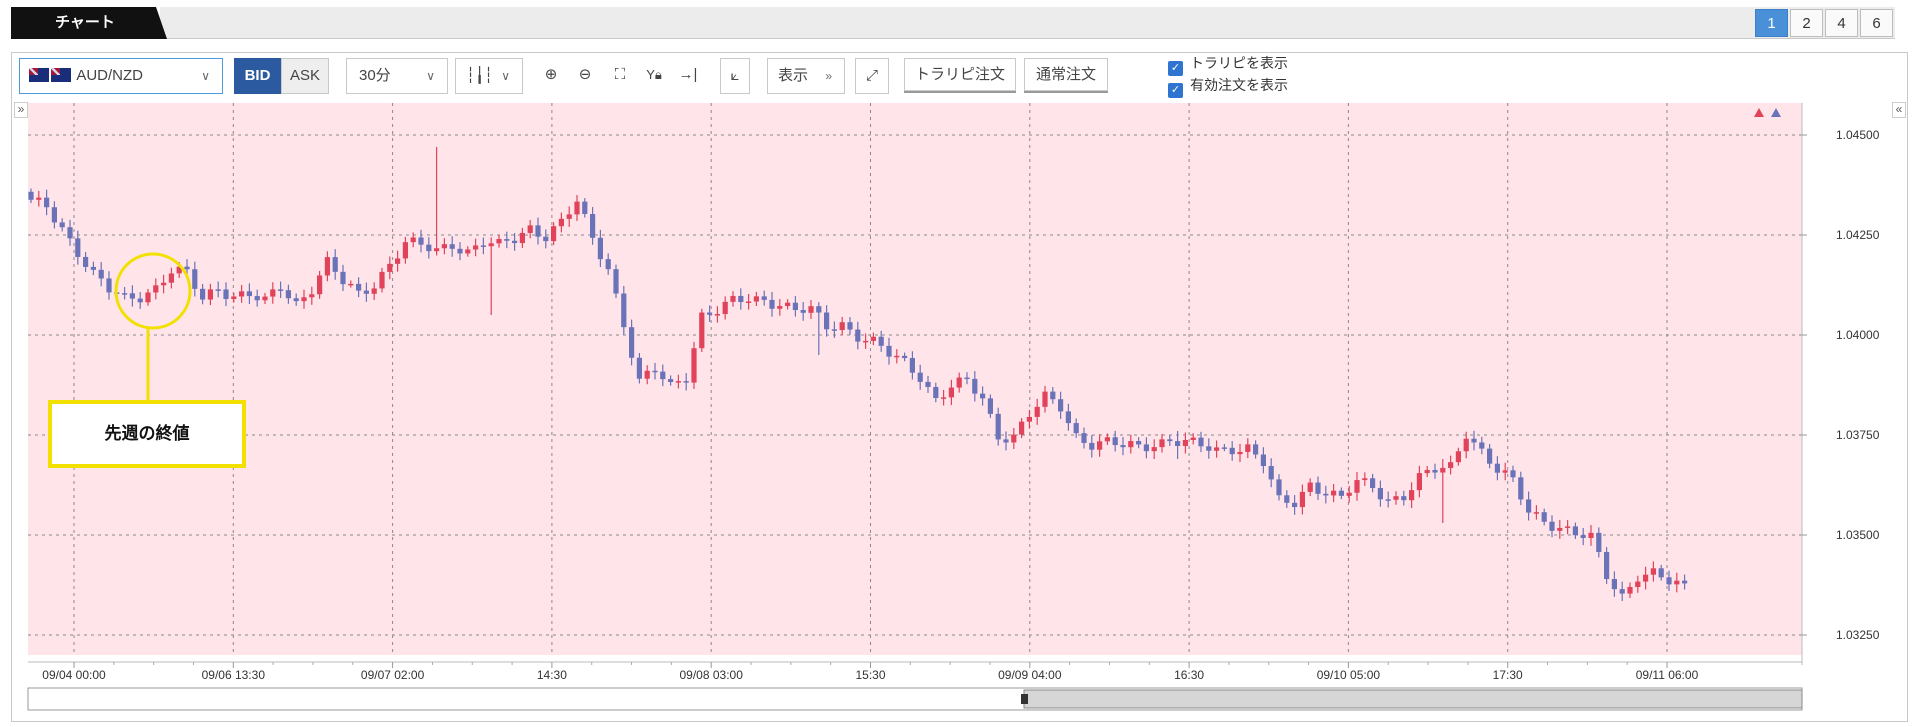 This screenshot has width=1919, height=727. I want to click on scrollbar-thumb, so click(1413, 699).